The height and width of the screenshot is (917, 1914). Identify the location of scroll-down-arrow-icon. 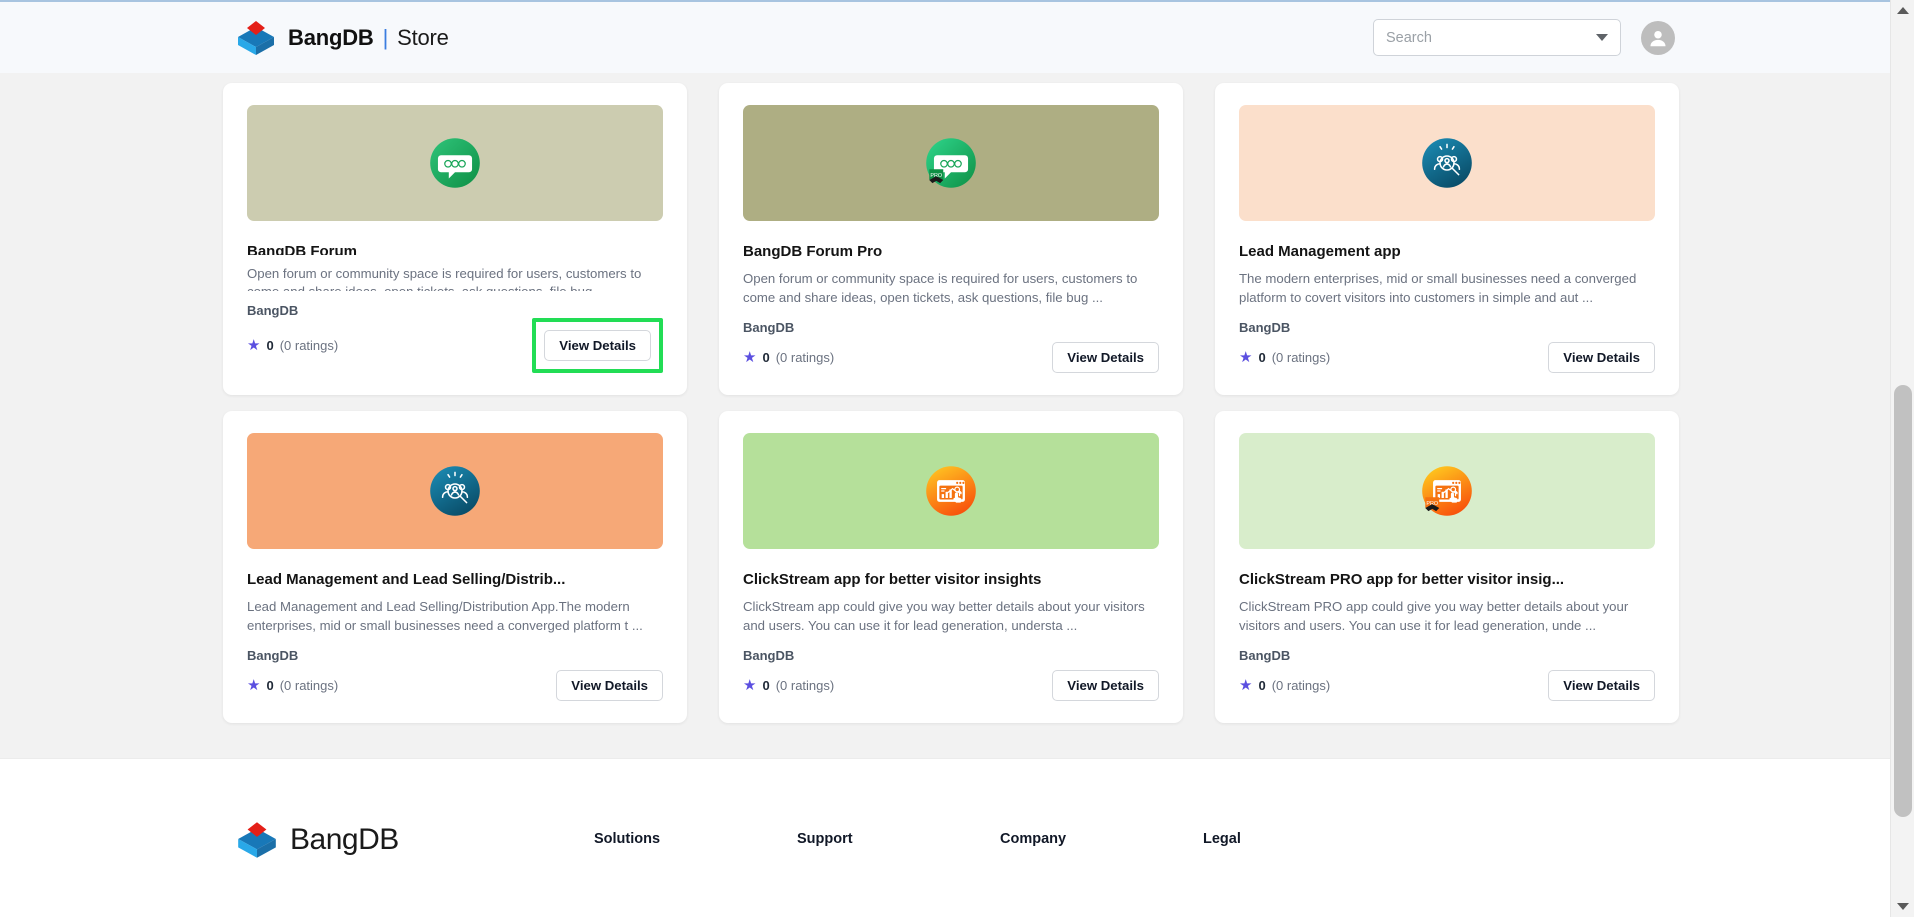
(1903, 906).